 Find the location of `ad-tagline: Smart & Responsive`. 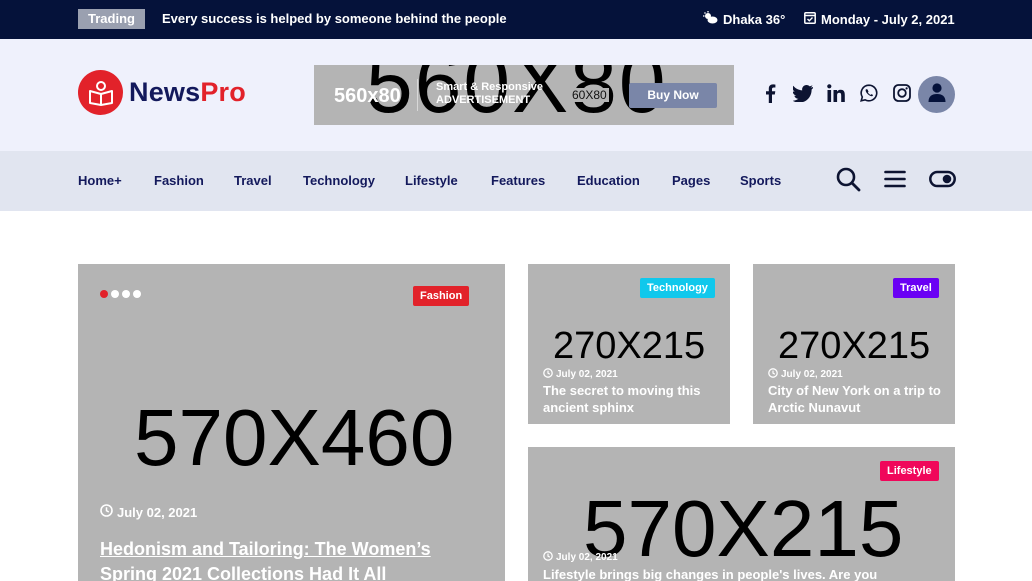

ad-tagline: Smart & Responsive is located at coordinates (489, 87).